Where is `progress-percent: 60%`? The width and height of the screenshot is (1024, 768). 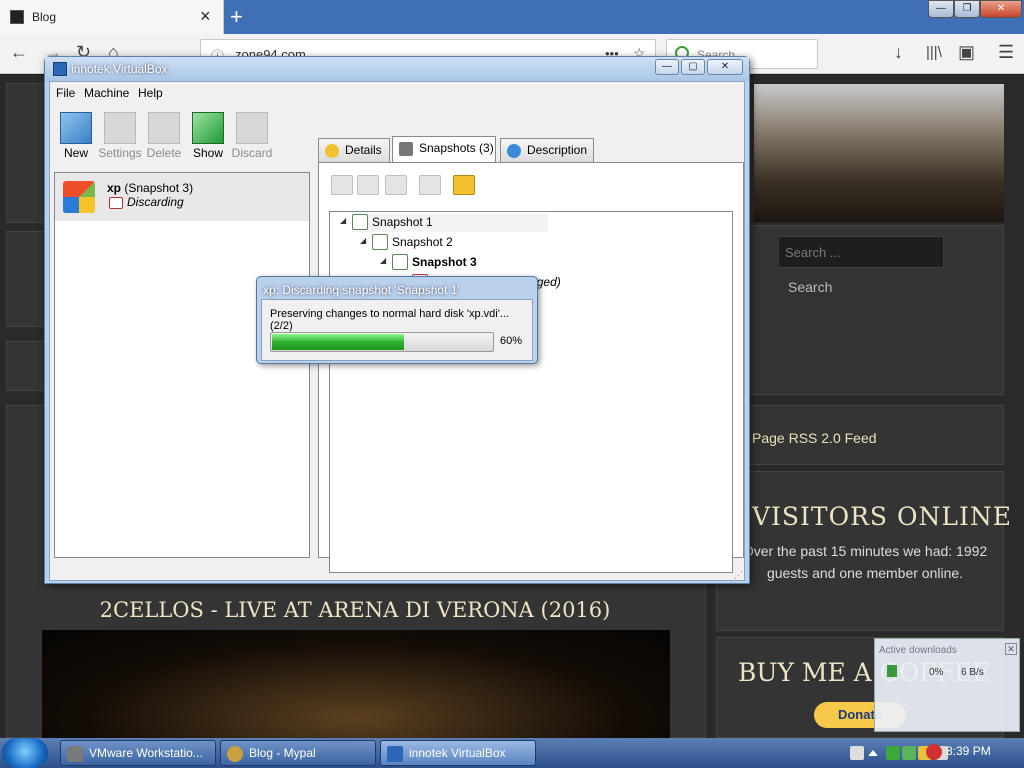
progress-percent: 60% is located at coordinates (511, 341).